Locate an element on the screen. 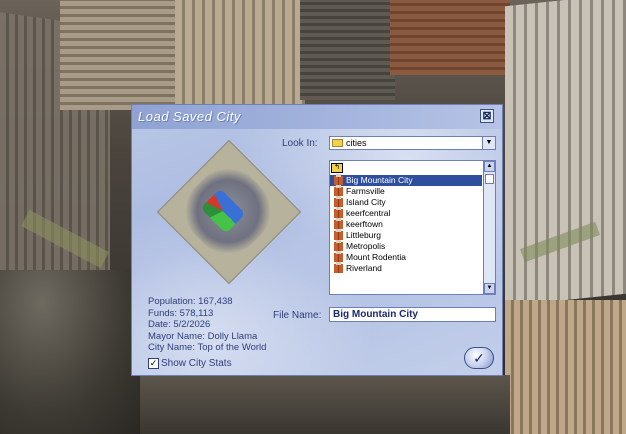  stat-city-name: City Name: Top of the World is located at coordinates (207, 347).